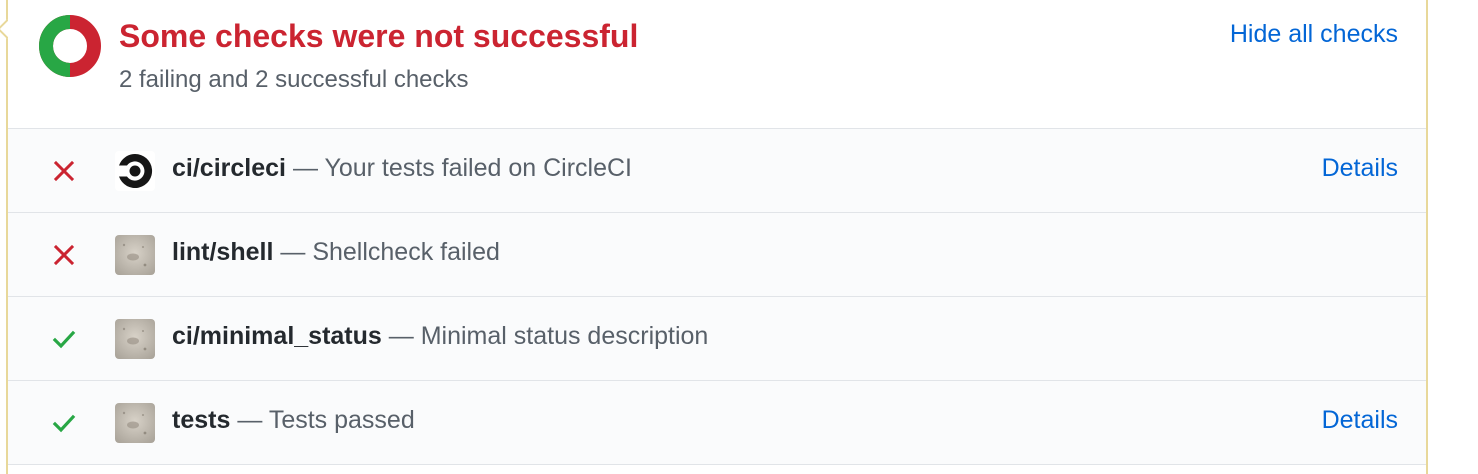 The height and width of the screenshot is (474, 1478). I want to click on check-name: tests, so click(201, 420).